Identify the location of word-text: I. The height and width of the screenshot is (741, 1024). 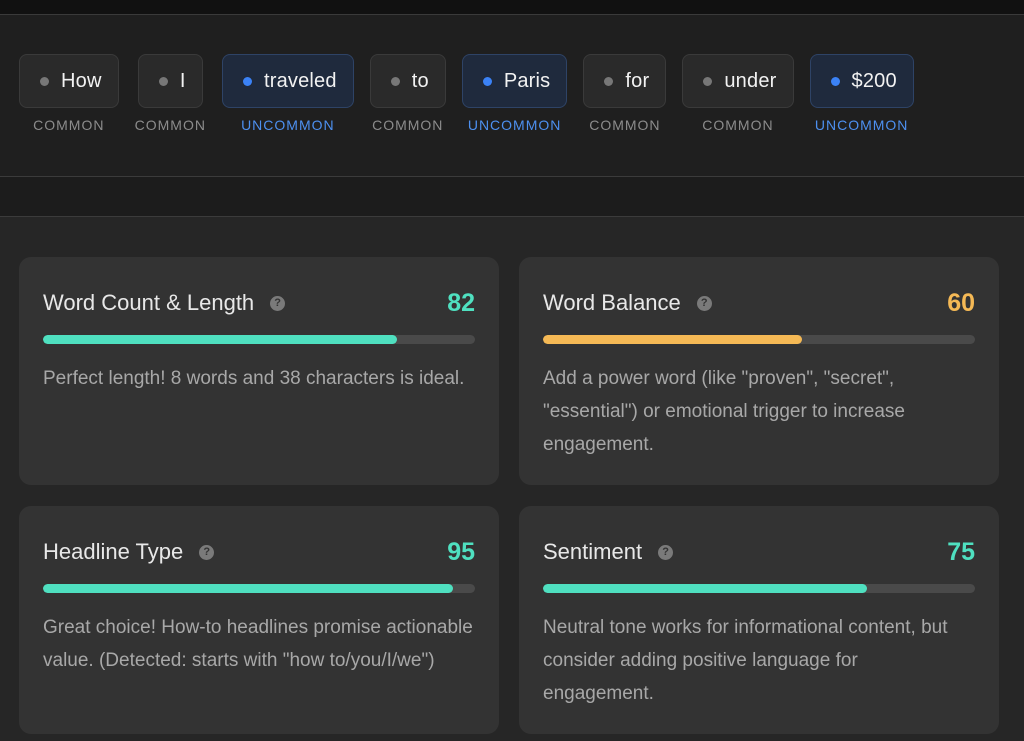
(182, 80).